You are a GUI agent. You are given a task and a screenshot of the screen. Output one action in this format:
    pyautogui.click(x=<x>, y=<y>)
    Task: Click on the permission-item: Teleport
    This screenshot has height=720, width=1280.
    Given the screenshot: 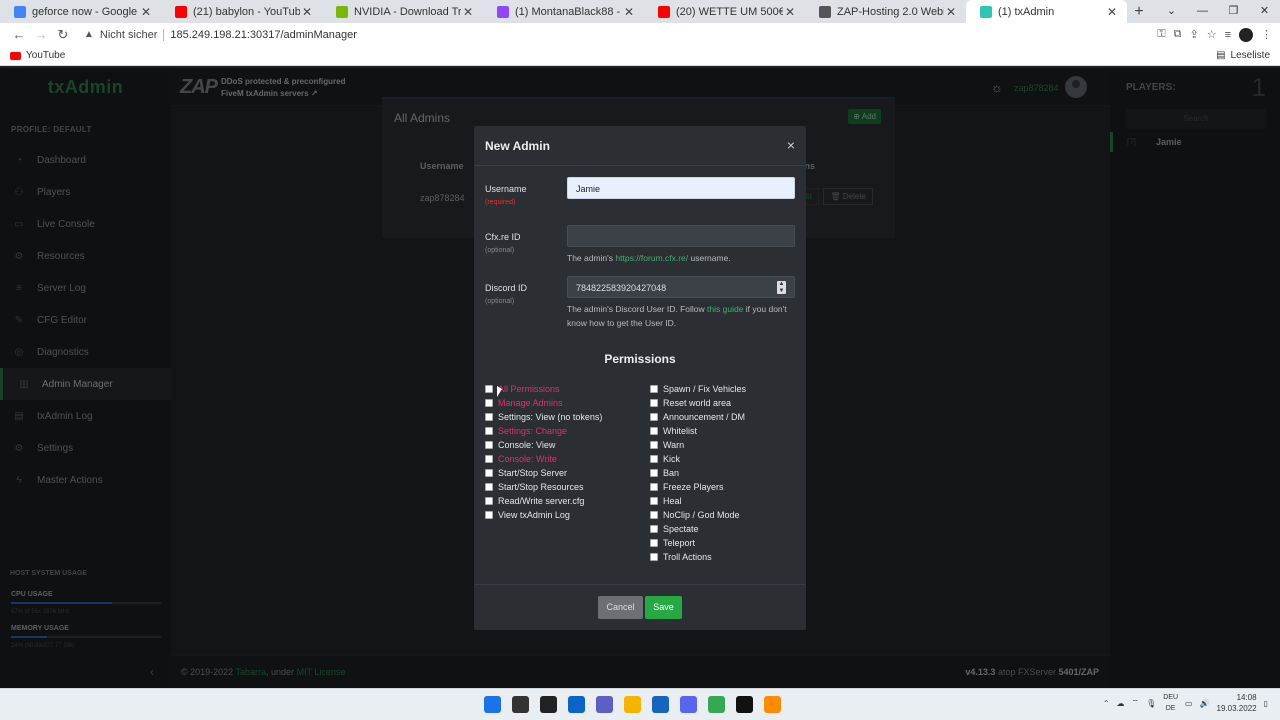 What is the action you would take?
    pyautogui.click(x=698, y=543)
    